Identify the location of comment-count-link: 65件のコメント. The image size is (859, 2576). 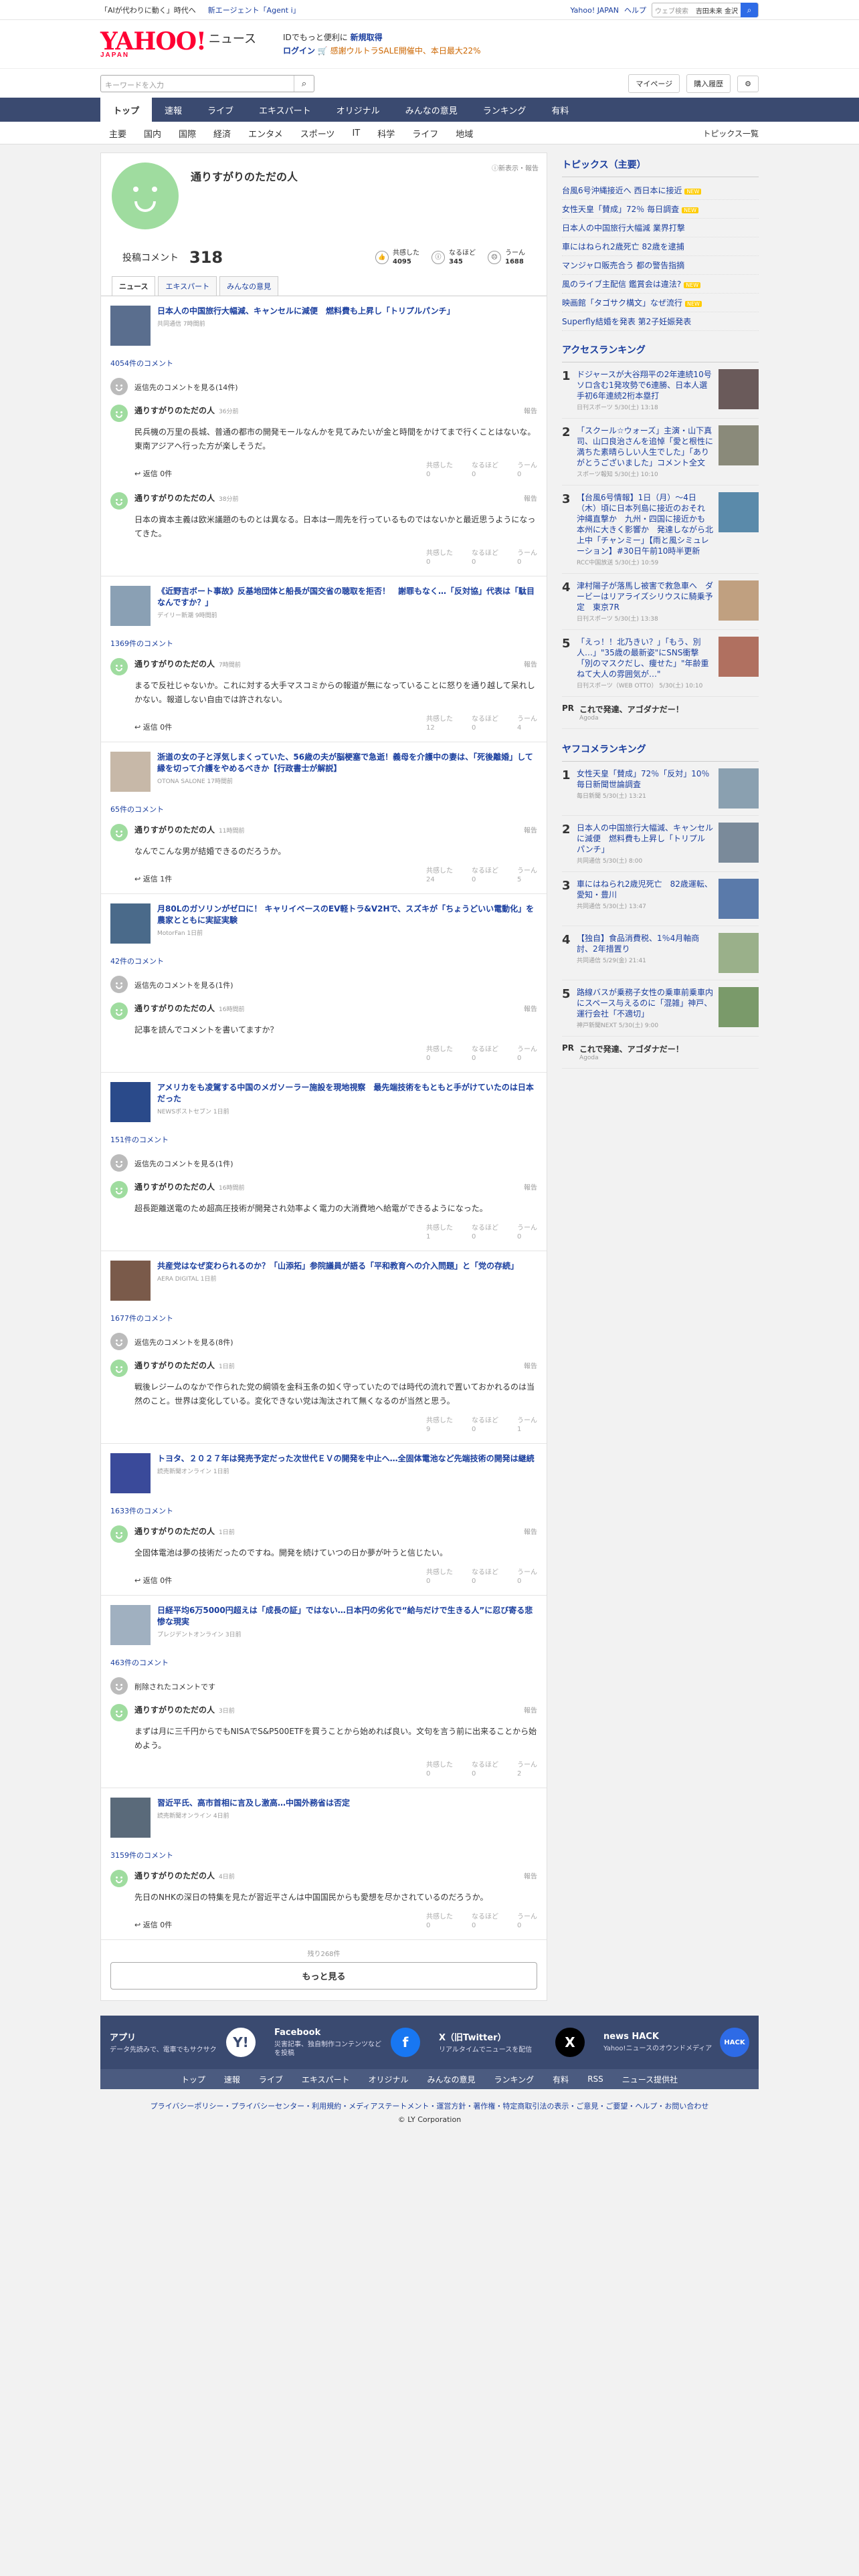
(323, 810).